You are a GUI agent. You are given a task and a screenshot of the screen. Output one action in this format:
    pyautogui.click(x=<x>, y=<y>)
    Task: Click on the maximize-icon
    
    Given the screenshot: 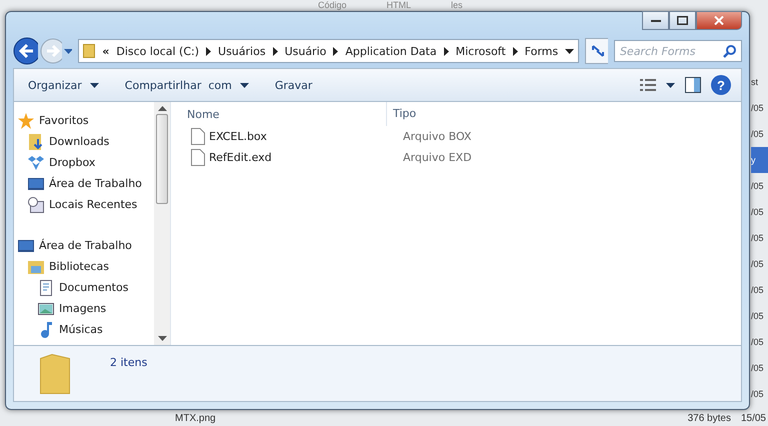 What is the action you would take?
    pyautogui.click(x=682, y=20)
    